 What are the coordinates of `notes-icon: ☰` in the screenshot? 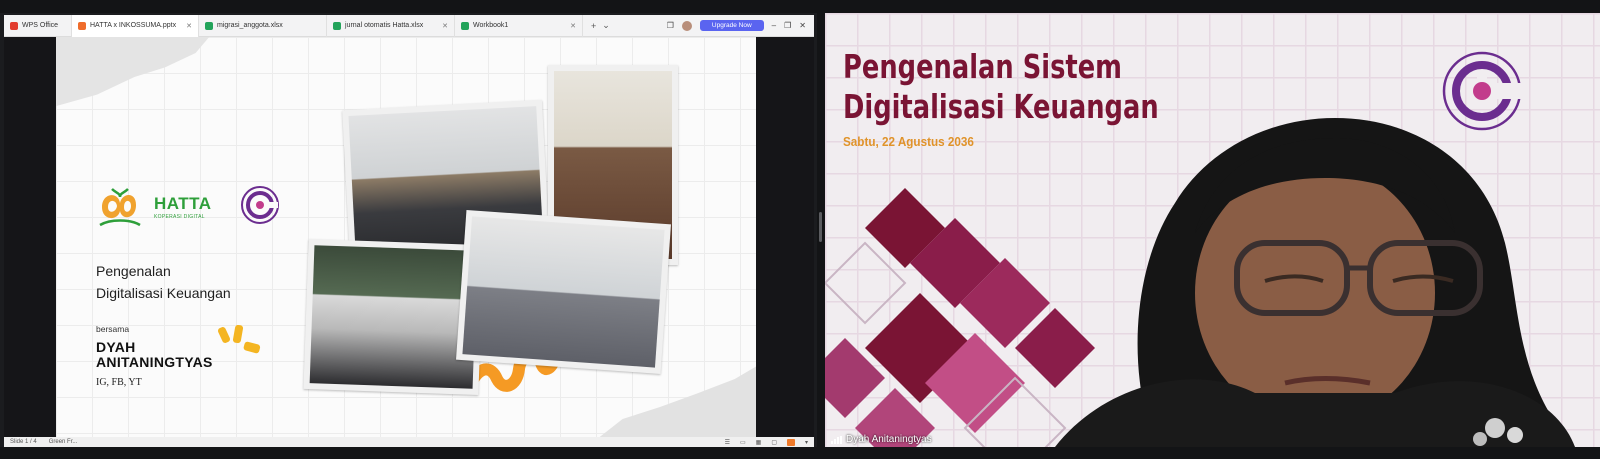 It's located at (727, 442).